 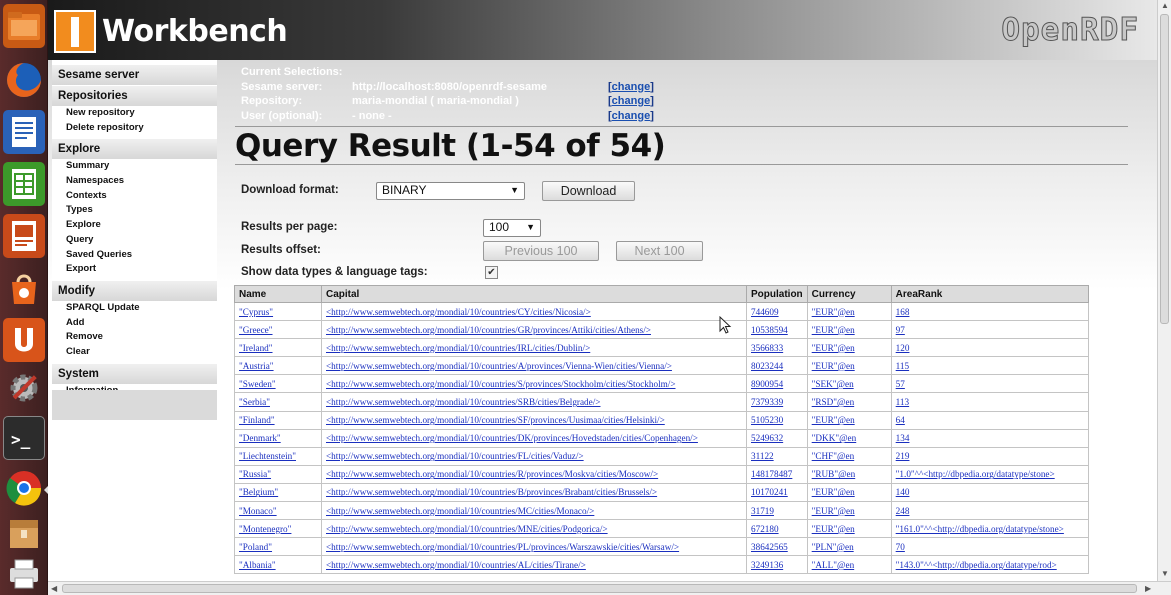 I want to click on name-link: "Montenegro", so click(x=265, y=529).